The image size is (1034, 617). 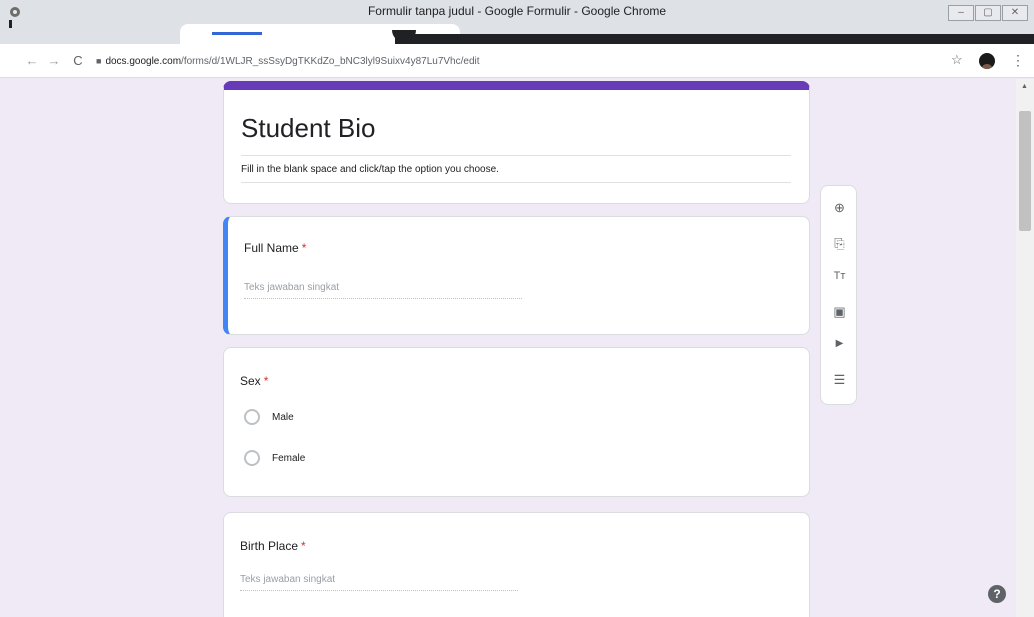 I want to click on profile-avatar, so click(x=987, y=61).